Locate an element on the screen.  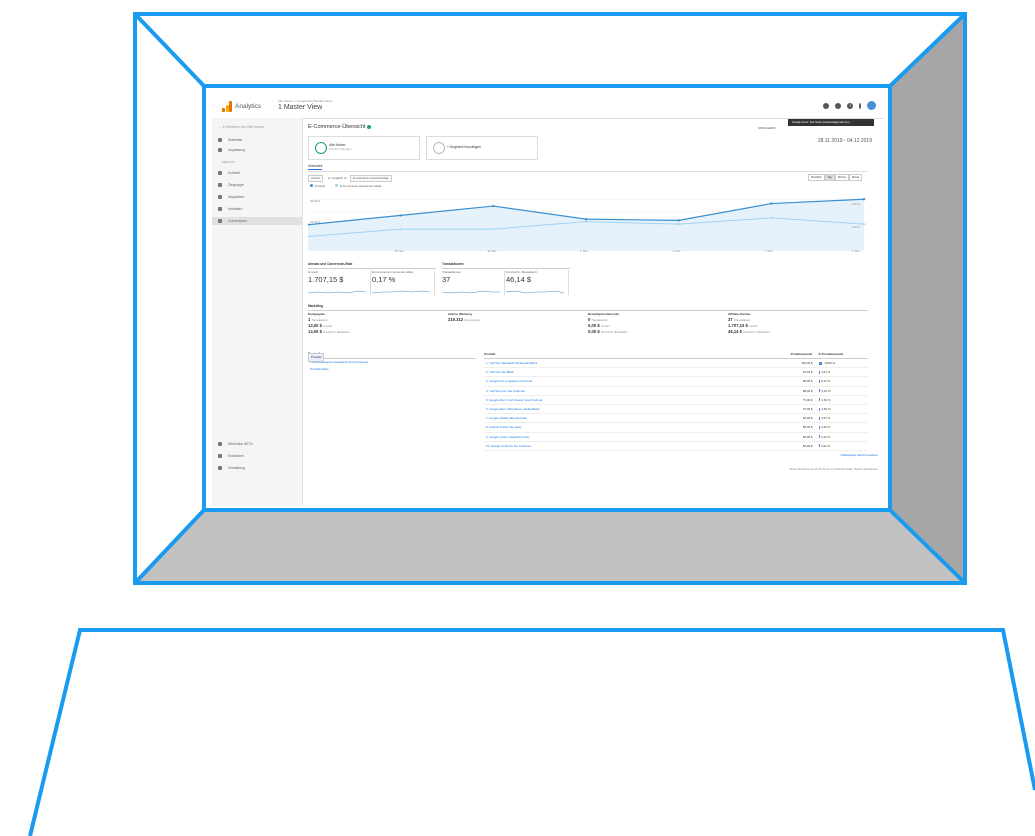
sidebar-item-realtime: Echtzeit is located at coordinates (258, 173).